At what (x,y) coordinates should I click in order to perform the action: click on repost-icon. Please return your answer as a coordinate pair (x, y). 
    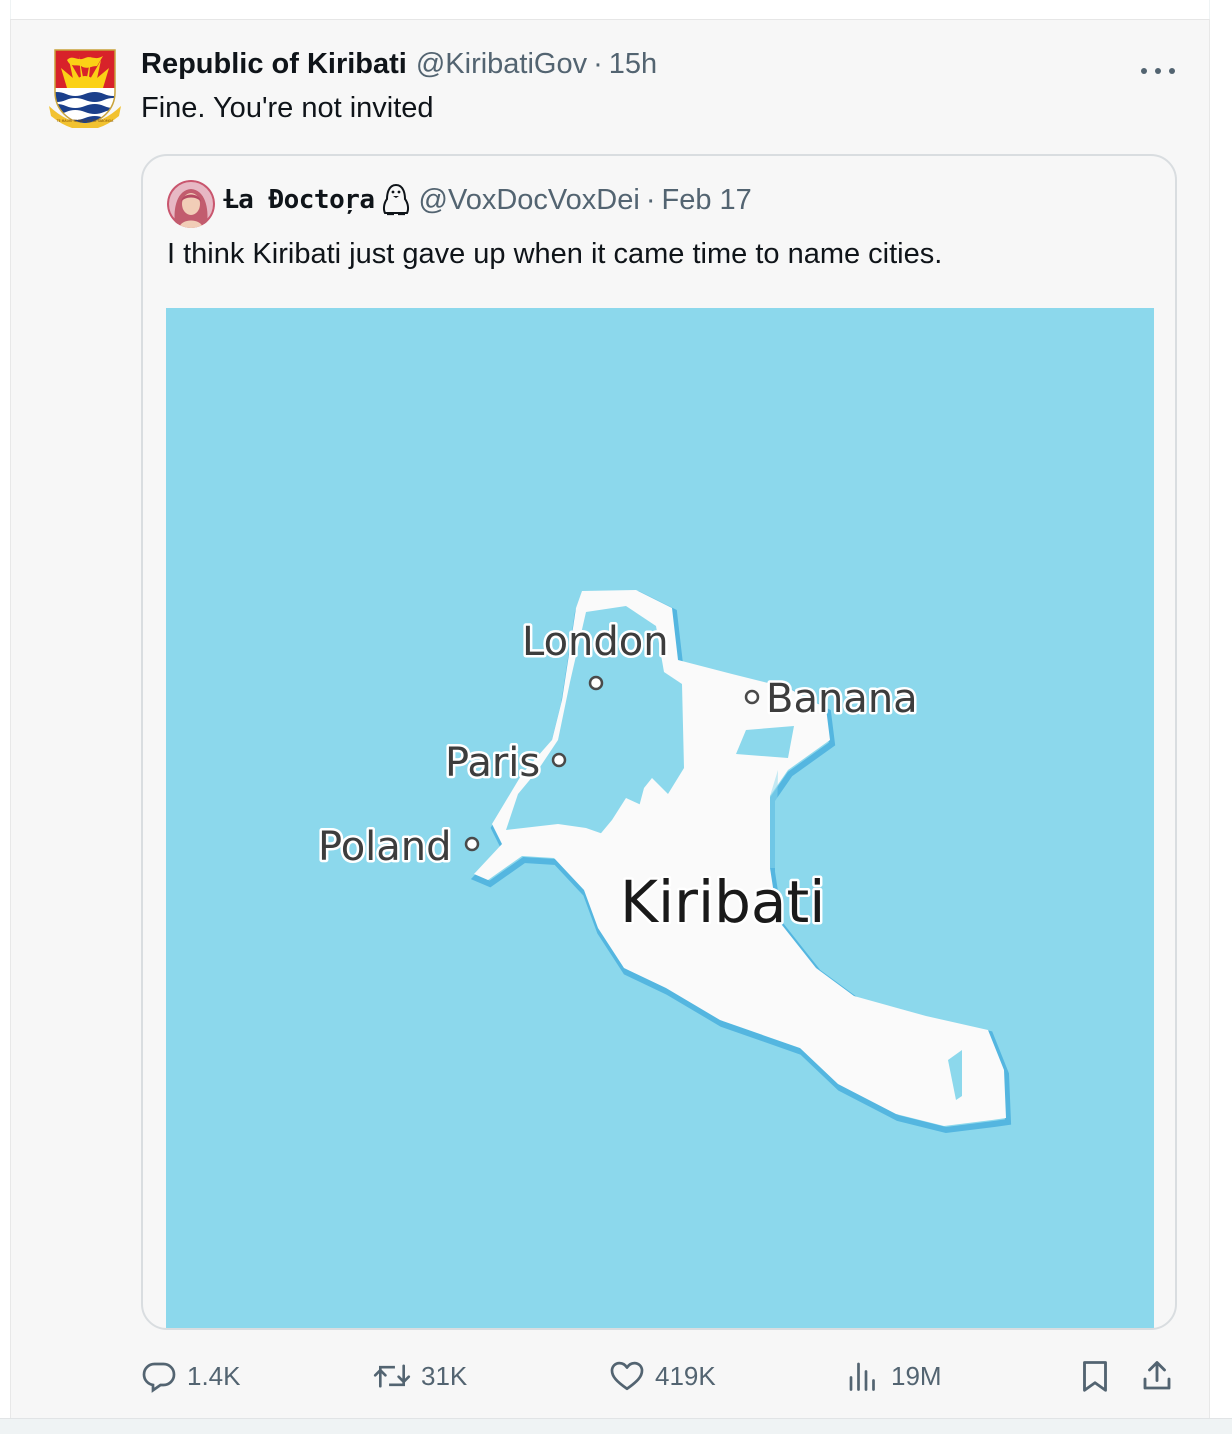
    Looking at the image, I should click on (392, 1376).